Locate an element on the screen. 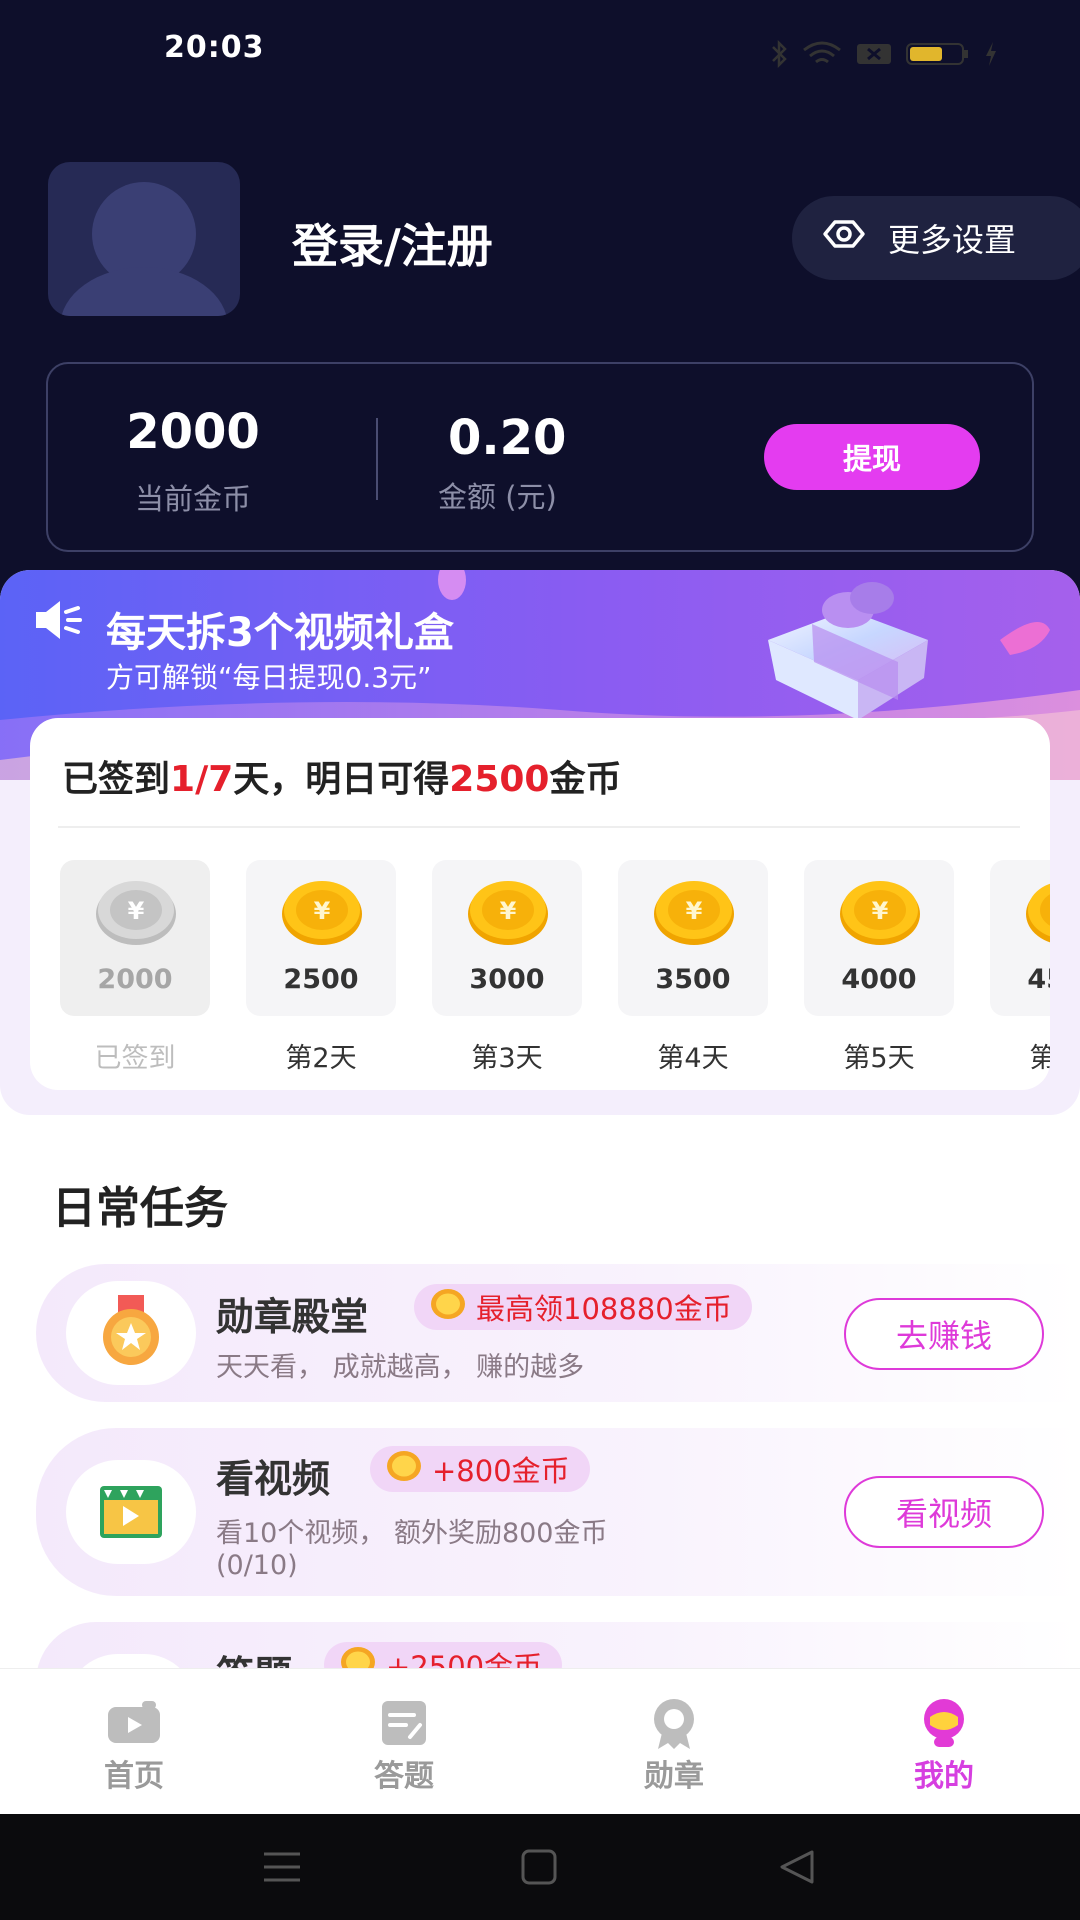 The image size is (1080, 1920). home-square-icon is located at coordinates (539, 1869).